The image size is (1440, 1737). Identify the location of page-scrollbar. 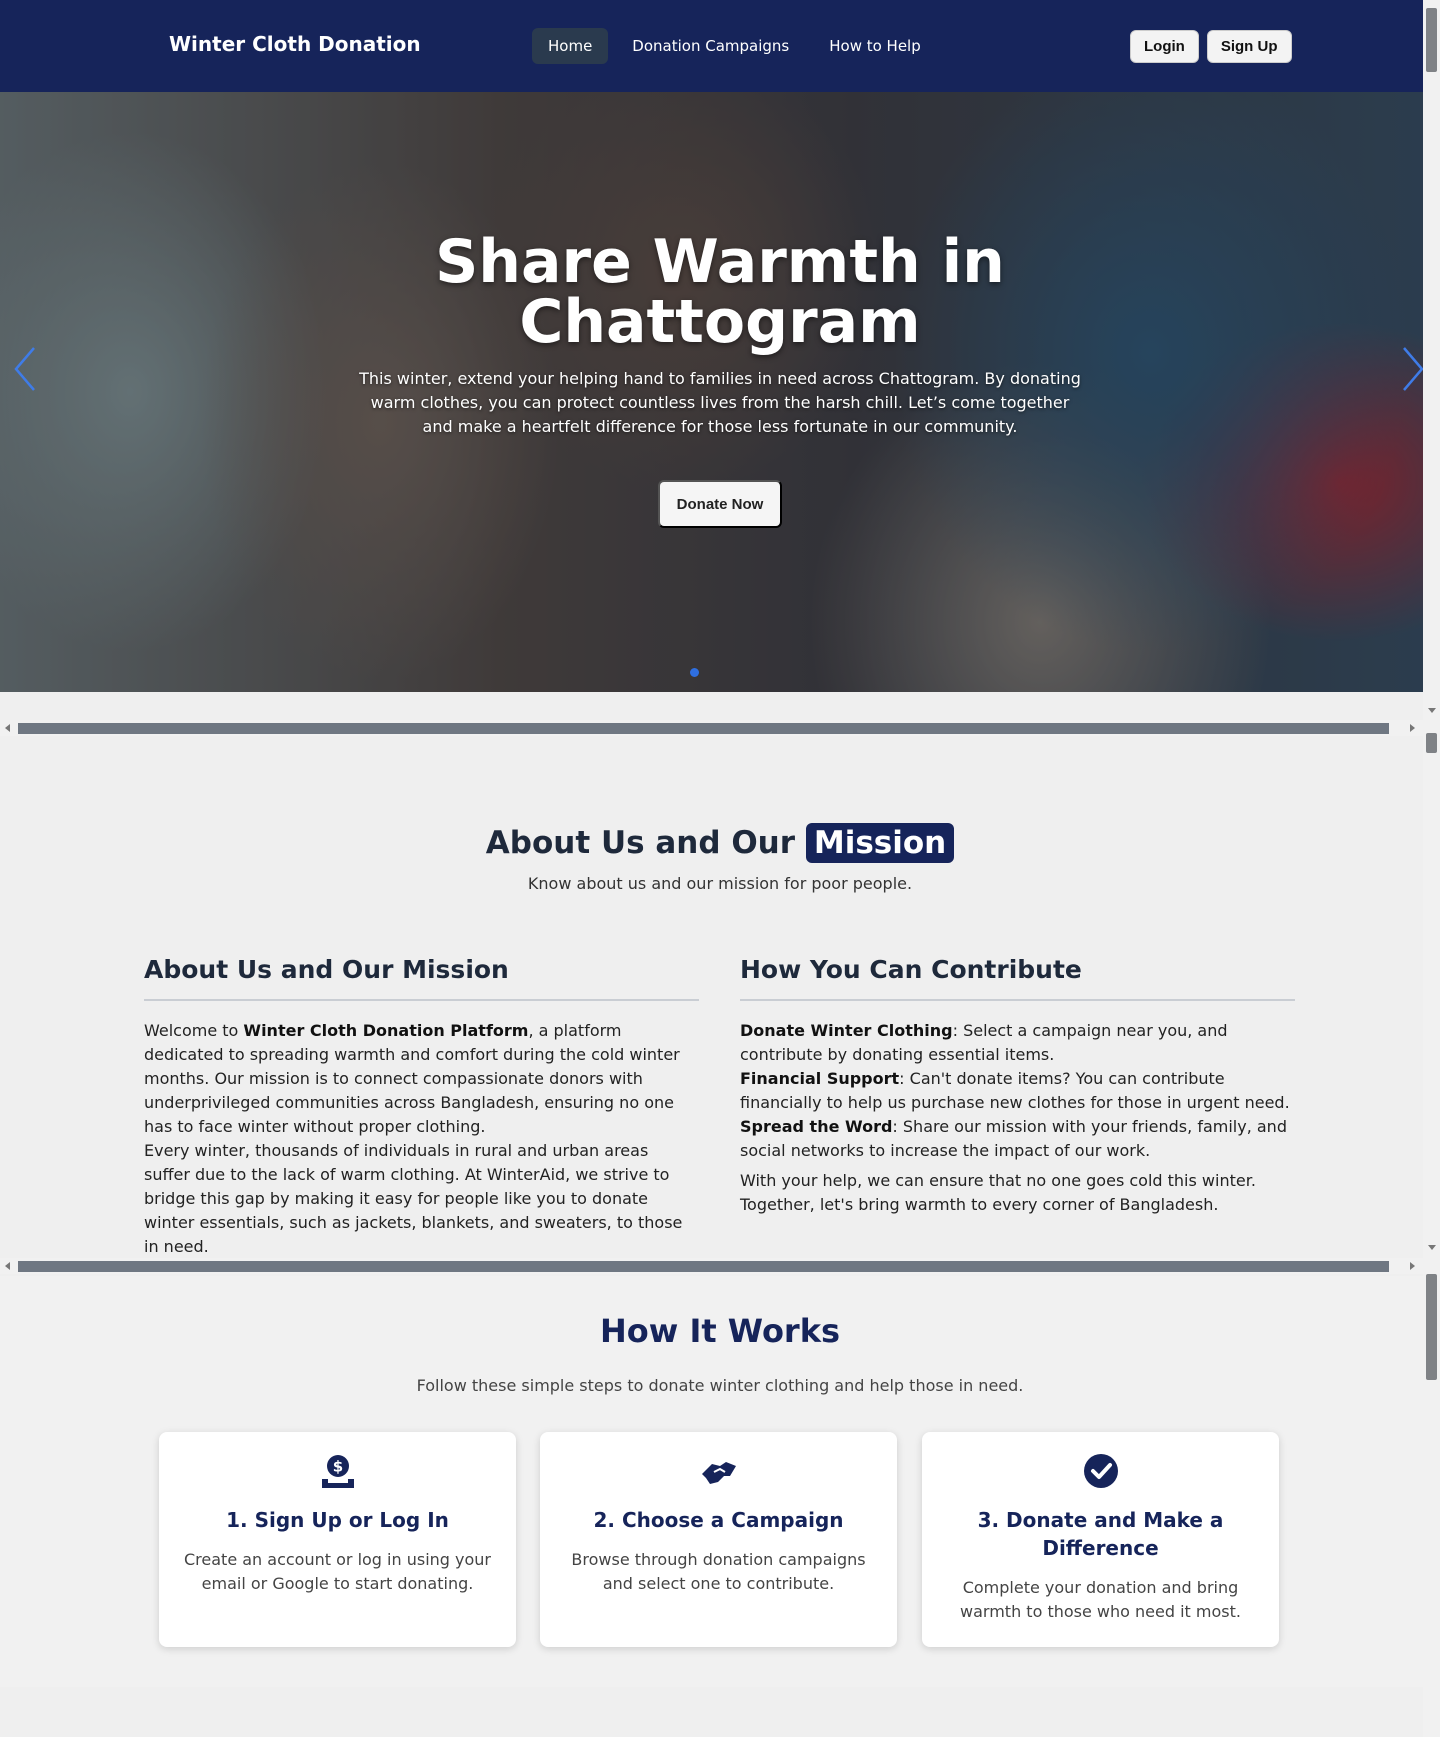
(1431, 868).